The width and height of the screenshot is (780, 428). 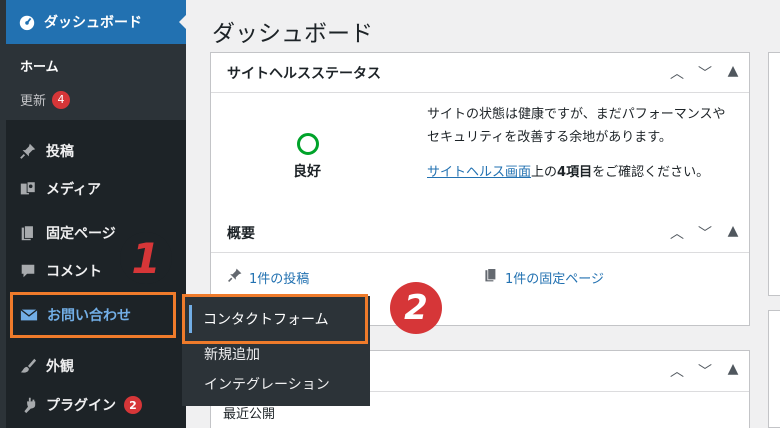 I want to click on glance-controls: ︿ ﹀ ▲, so click(x=705, y=233).